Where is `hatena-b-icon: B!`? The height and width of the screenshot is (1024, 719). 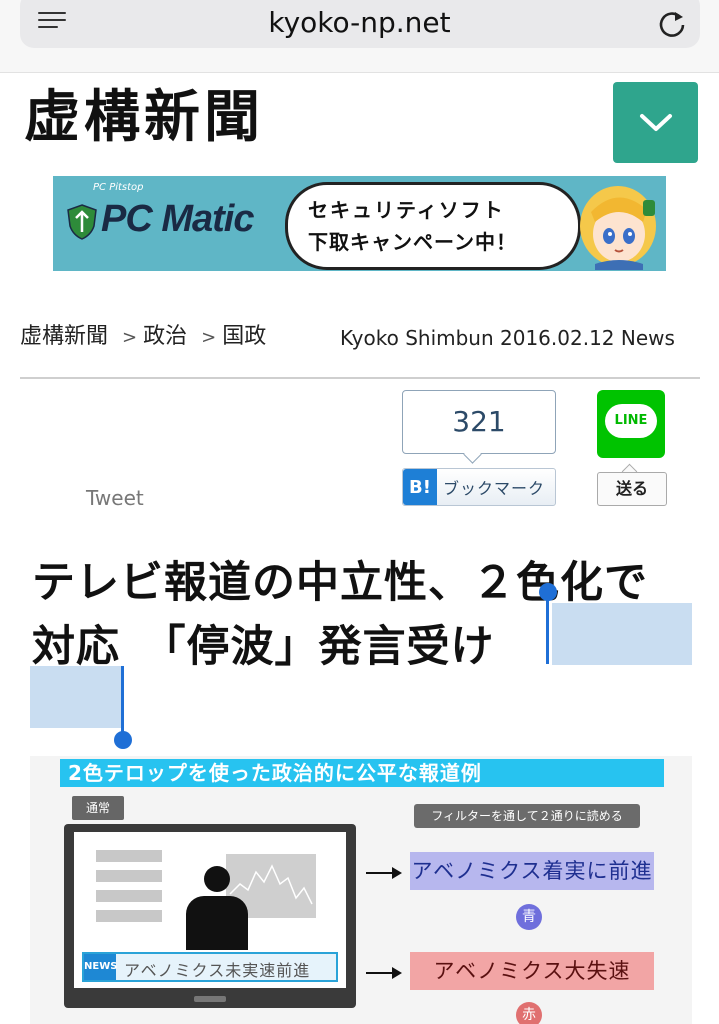 hatena-b-icon: B! is located at coordinates (420, 487).